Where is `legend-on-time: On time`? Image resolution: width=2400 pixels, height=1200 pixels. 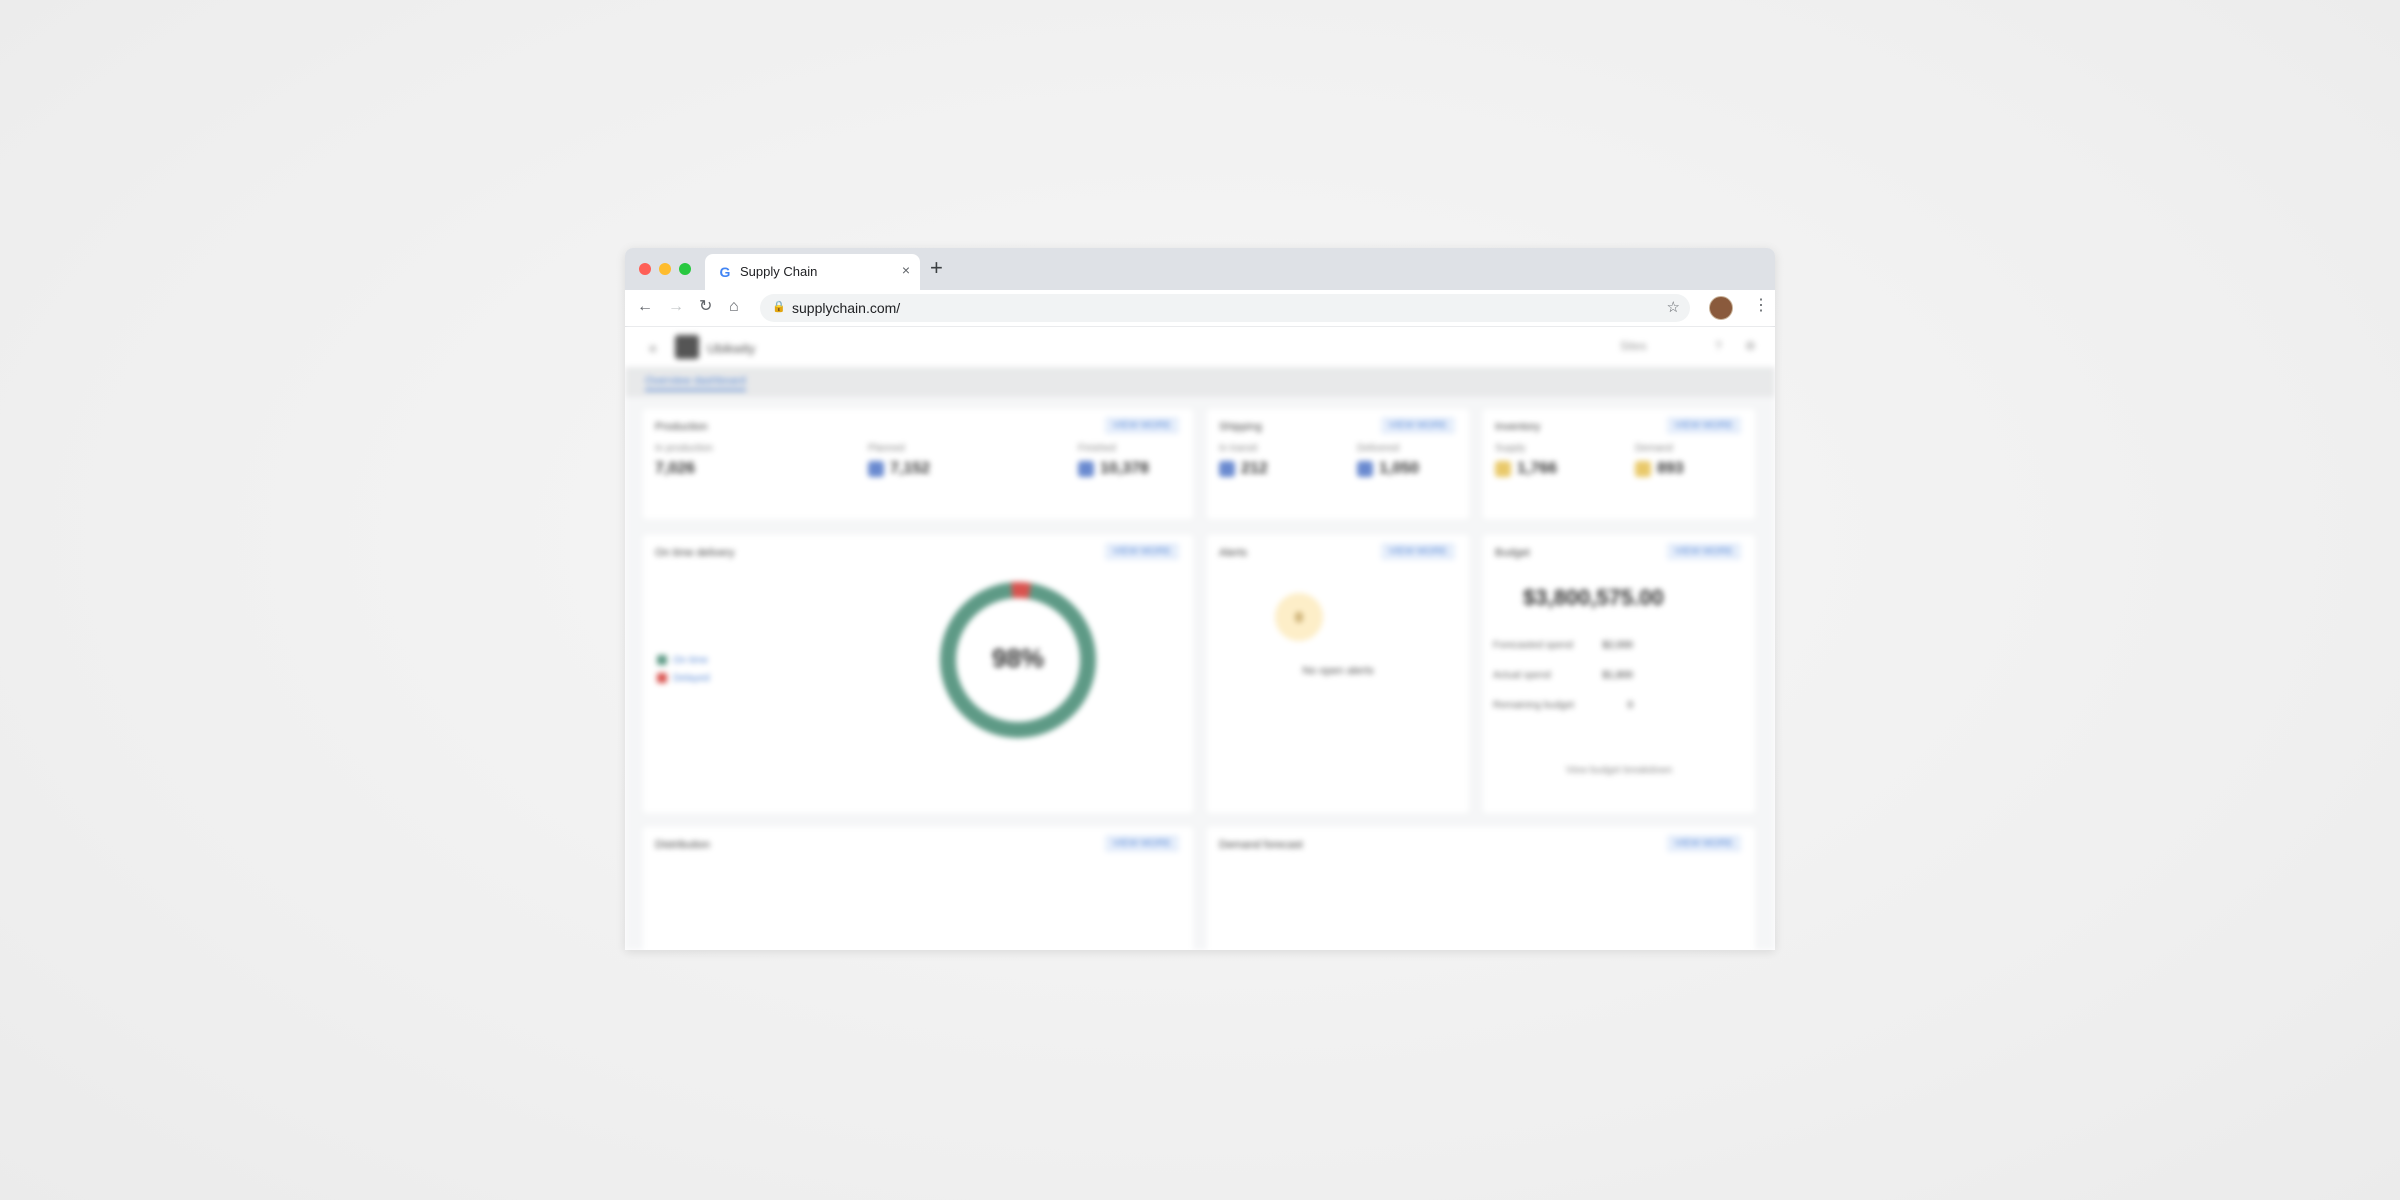 legend-on-time: On time is located at coordinates (682, 660).